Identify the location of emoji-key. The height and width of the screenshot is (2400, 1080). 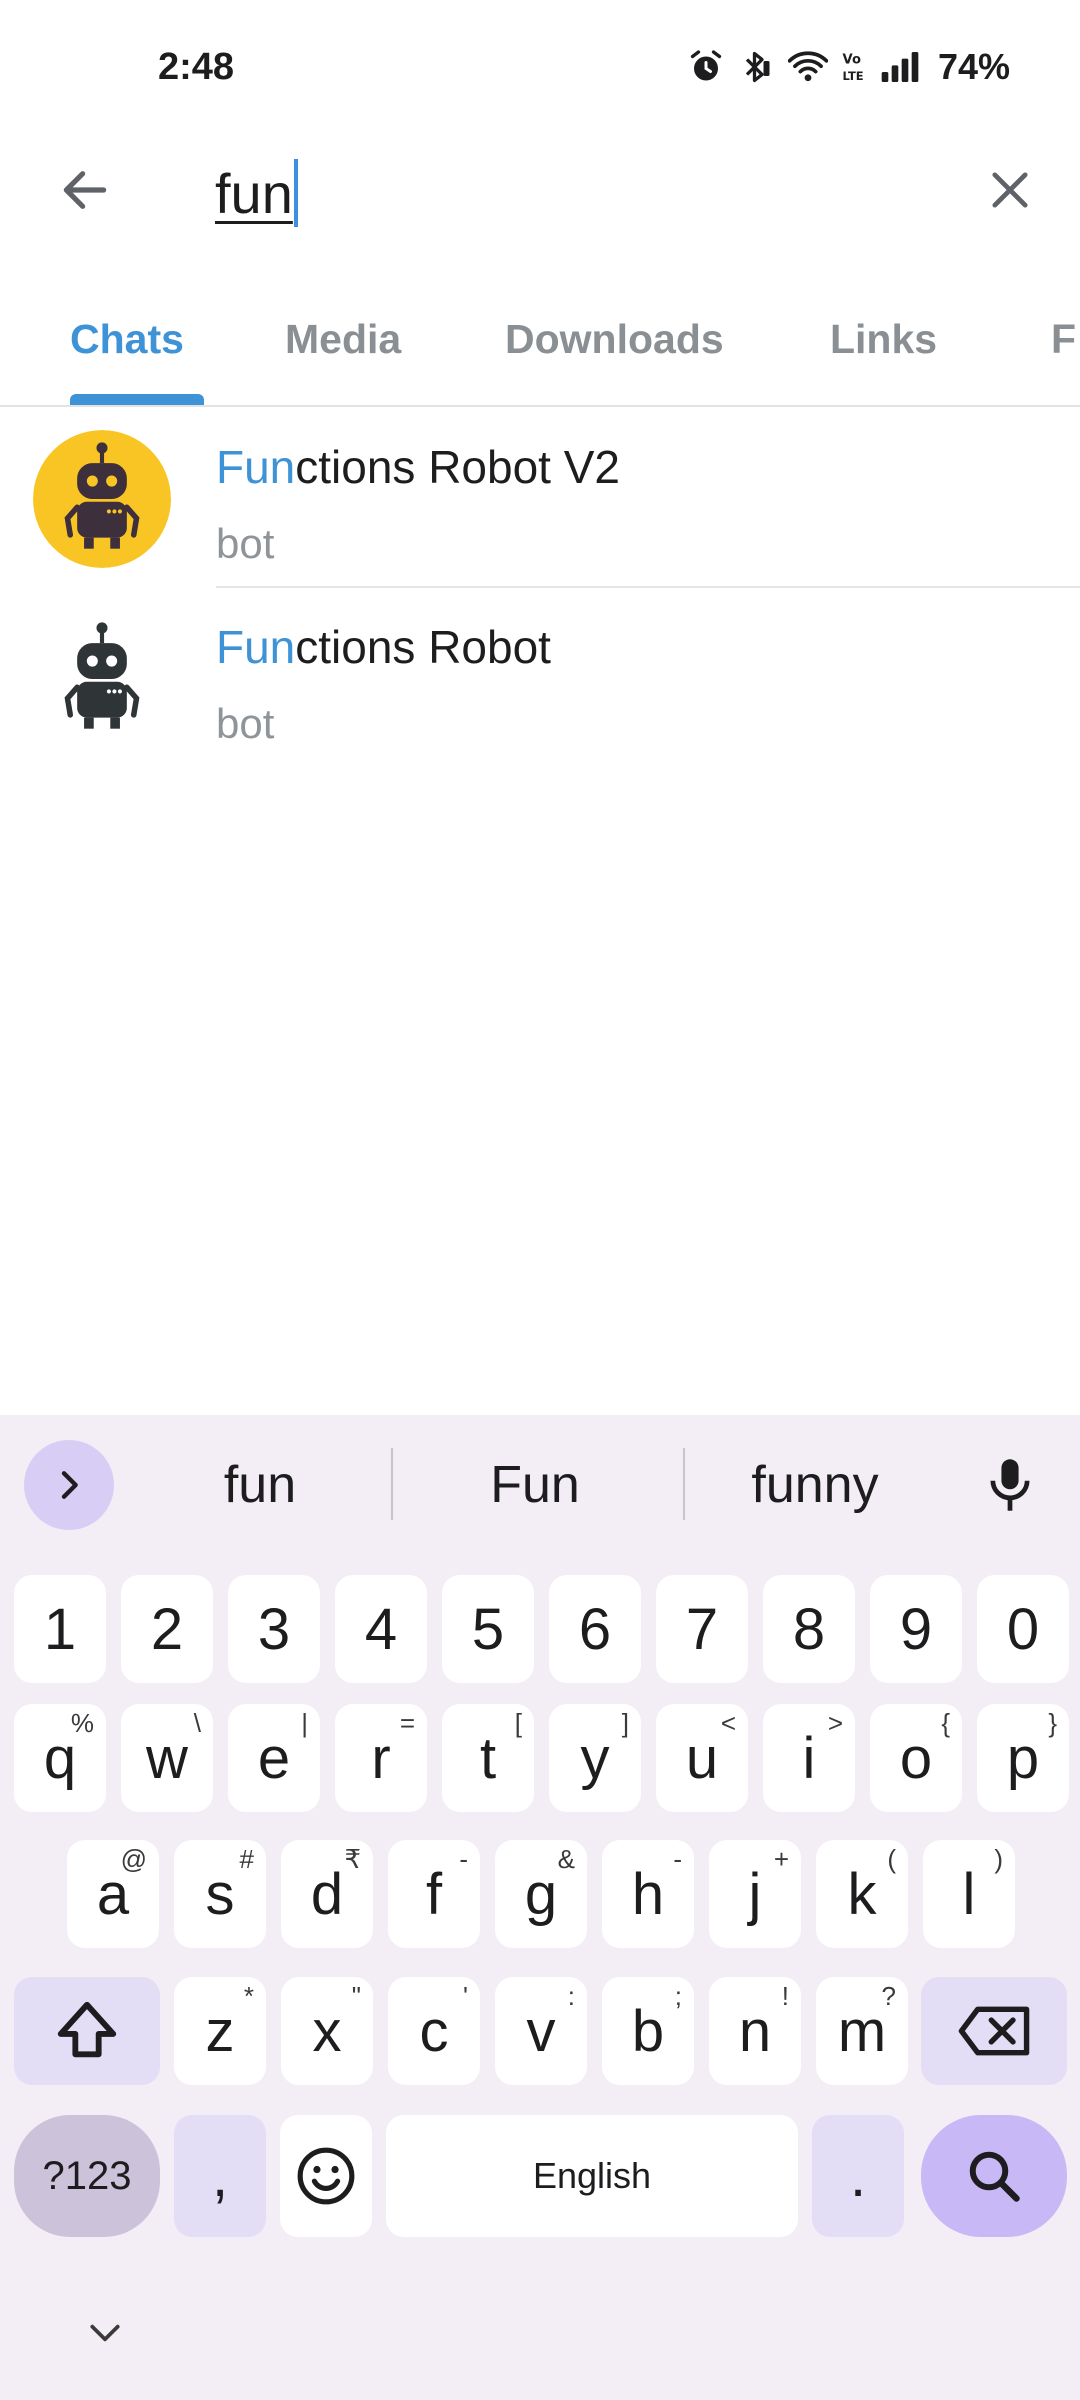
(326, 2176).